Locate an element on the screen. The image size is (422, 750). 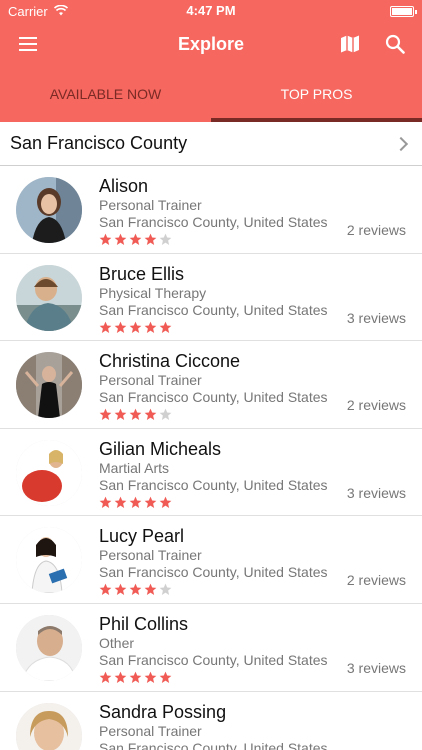
nav-bar: Explore is located at coordinates (211, 44).